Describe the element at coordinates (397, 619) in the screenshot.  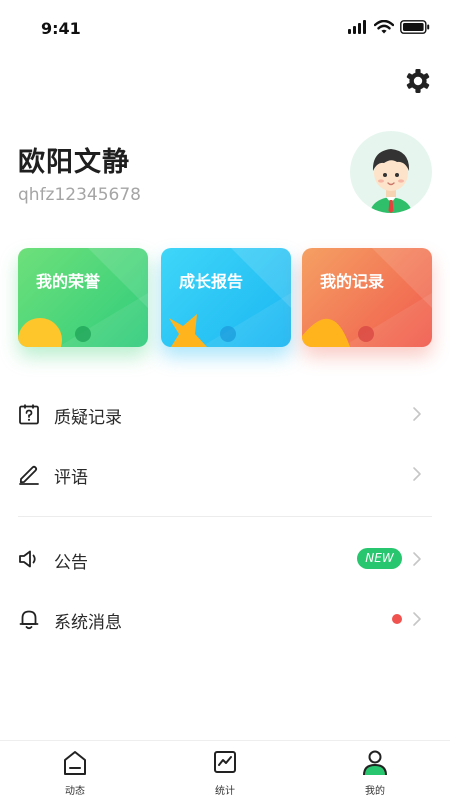
I see `unread-dot` at that location.